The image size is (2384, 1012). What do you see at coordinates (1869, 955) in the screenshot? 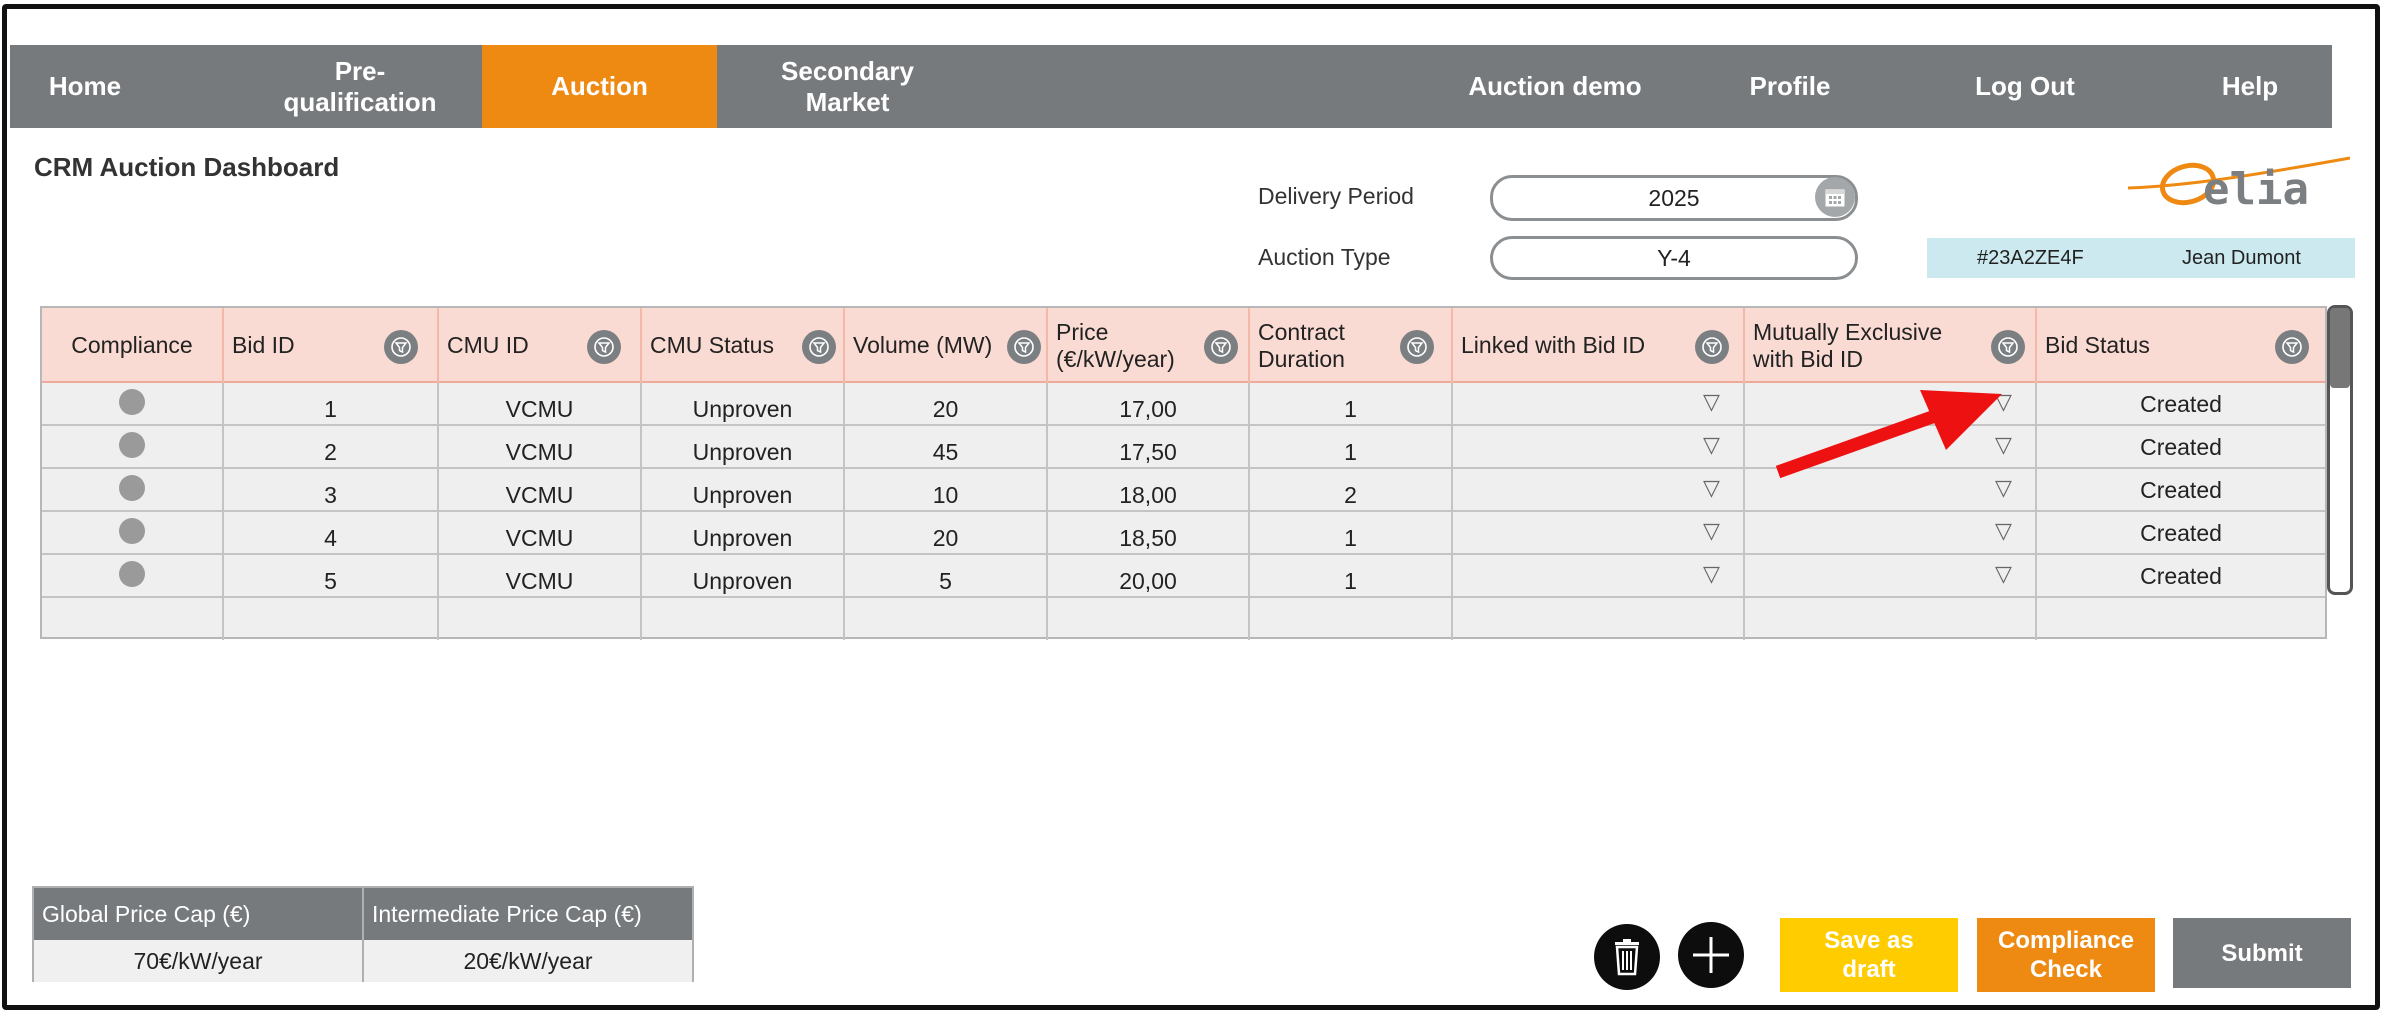
I see `save-draft-button: Save as draft` at bounding box center [1869, 955].